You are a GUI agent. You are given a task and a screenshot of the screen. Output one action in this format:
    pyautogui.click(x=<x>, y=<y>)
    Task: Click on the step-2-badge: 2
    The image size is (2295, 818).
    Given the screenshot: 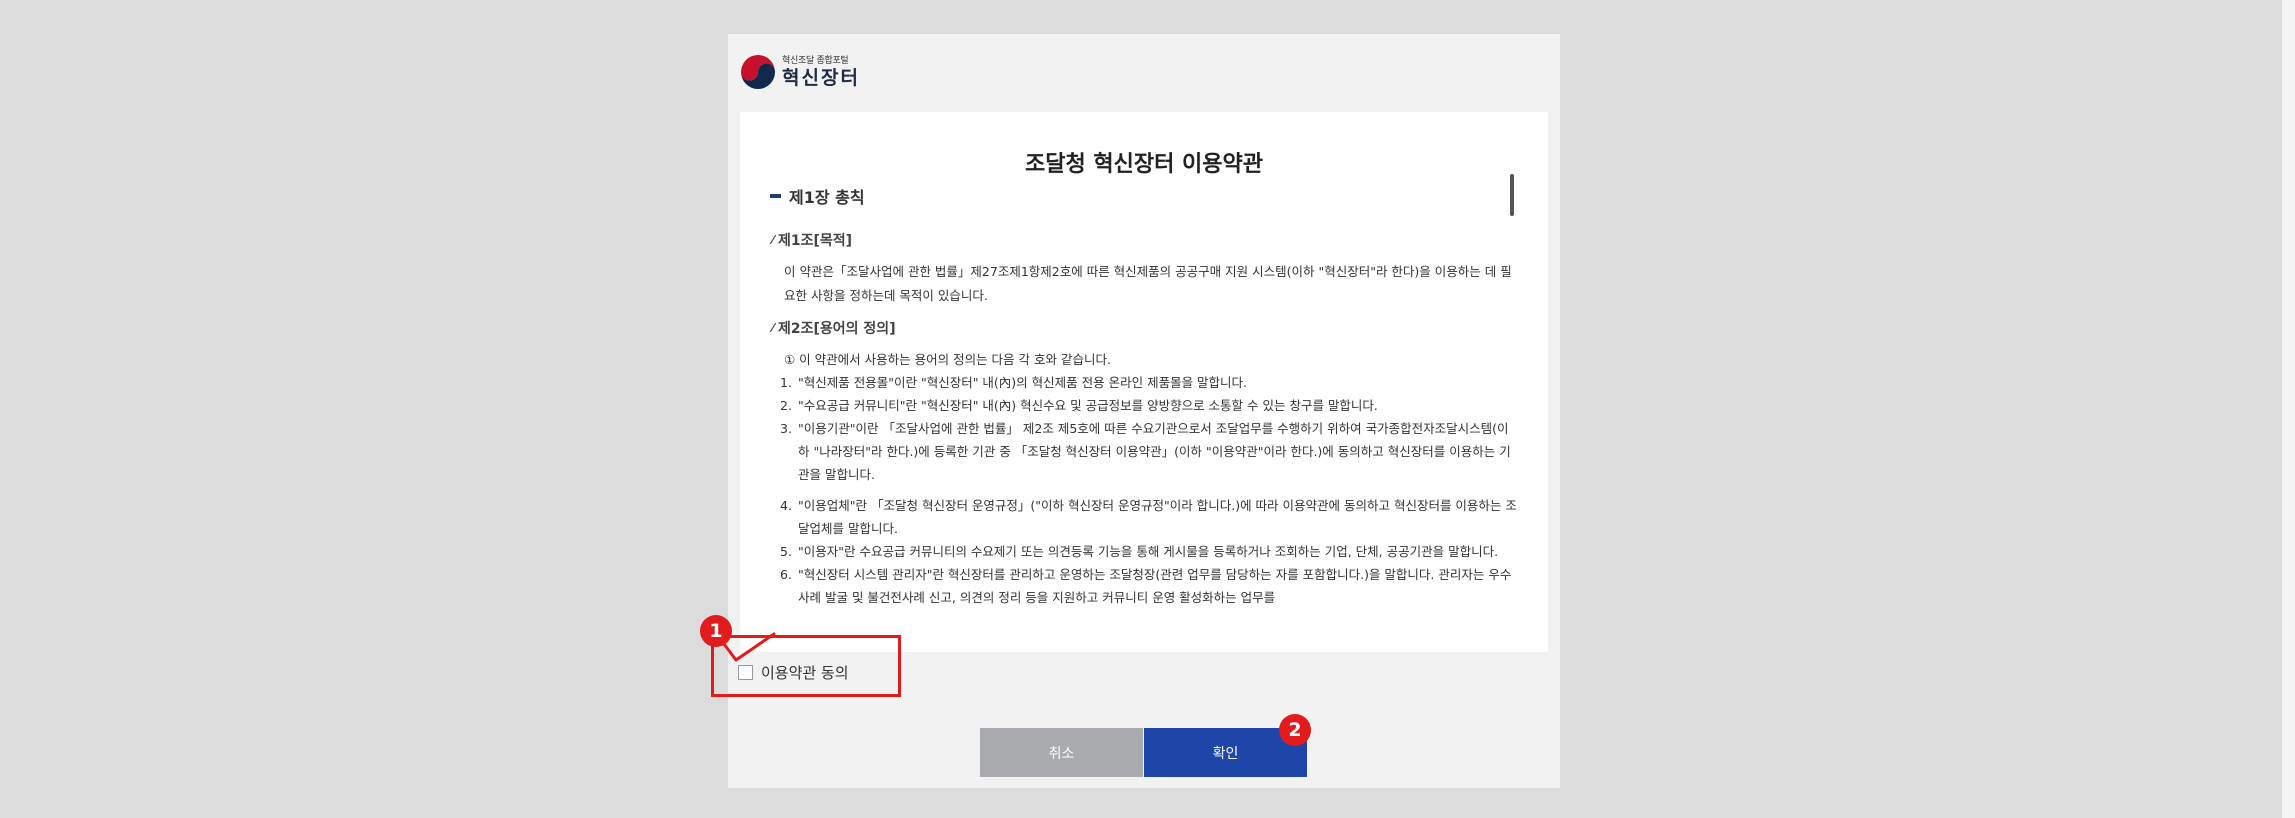 What is the action you would take?
    pyautogui.click(x=1295, y=730)
    